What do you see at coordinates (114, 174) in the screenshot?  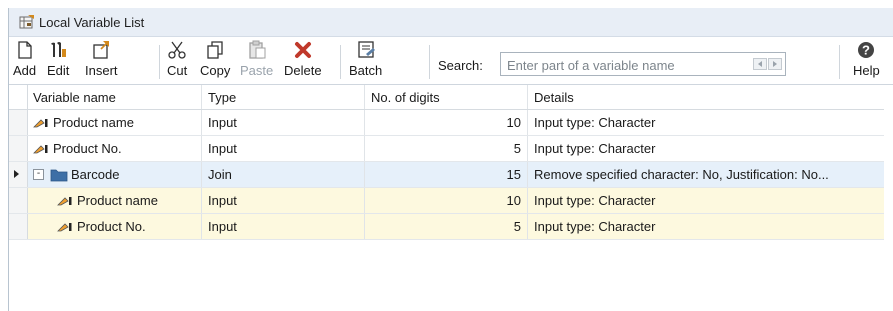 I see `cell-variable-name: - Barcode` at bounding box center [114, 174].